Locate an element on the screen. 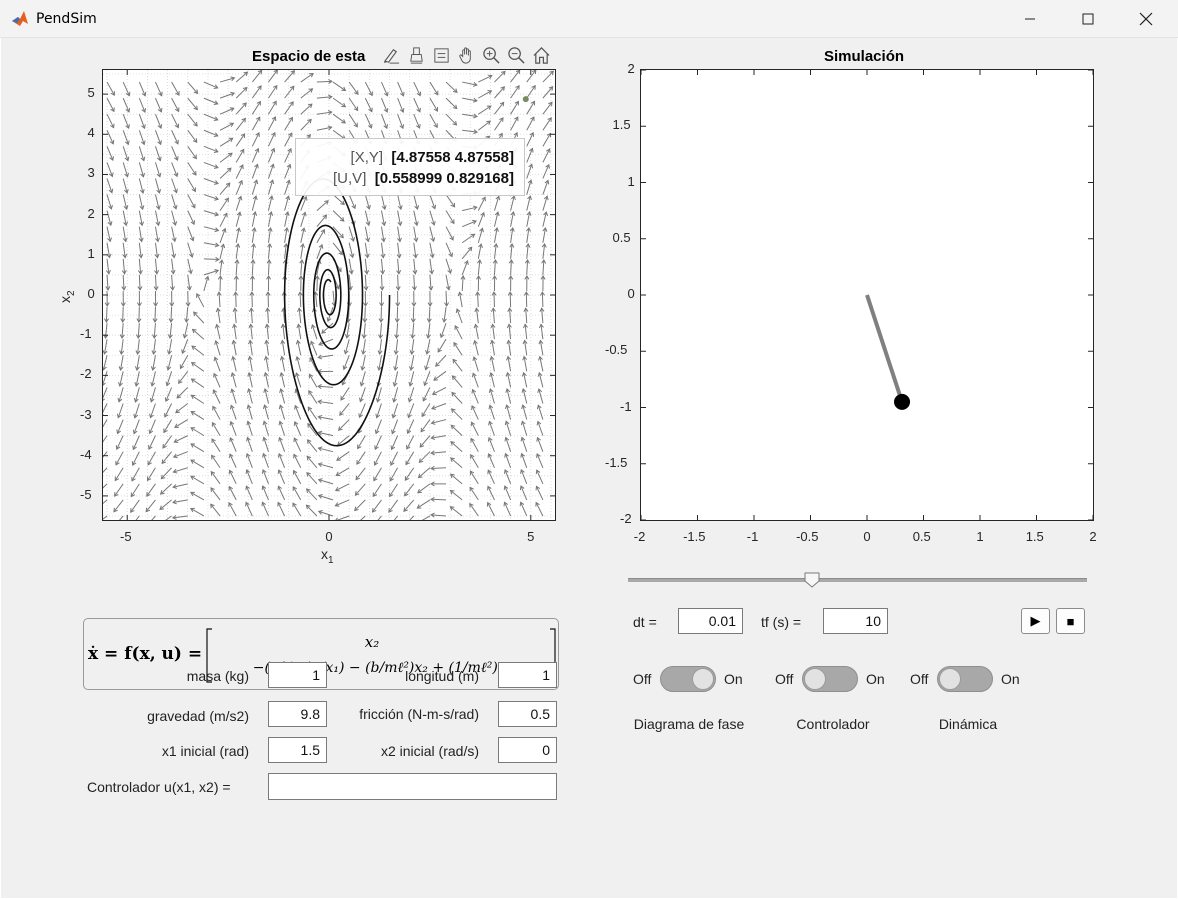 This screenshot has width=1178, height=899. phase-ytick: -1 is located at coordinates (86, 334).